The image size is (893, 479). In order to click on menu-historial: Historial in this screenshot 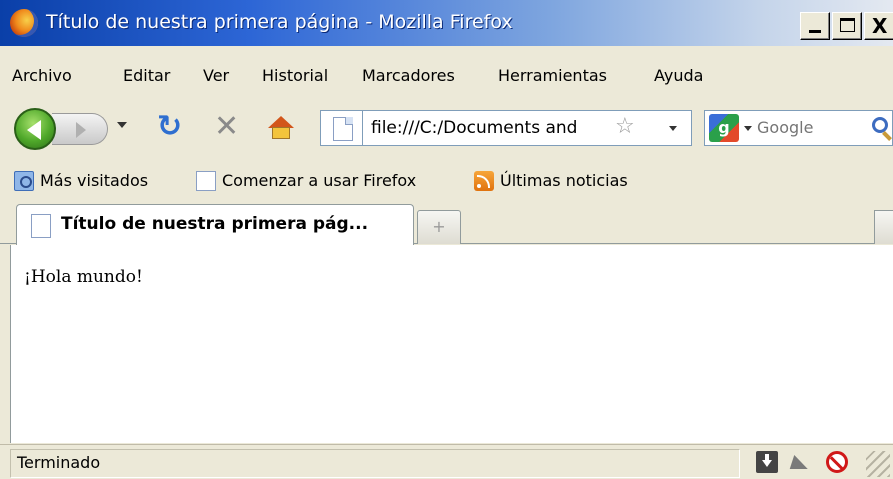, I will do `click(295, 75)`.